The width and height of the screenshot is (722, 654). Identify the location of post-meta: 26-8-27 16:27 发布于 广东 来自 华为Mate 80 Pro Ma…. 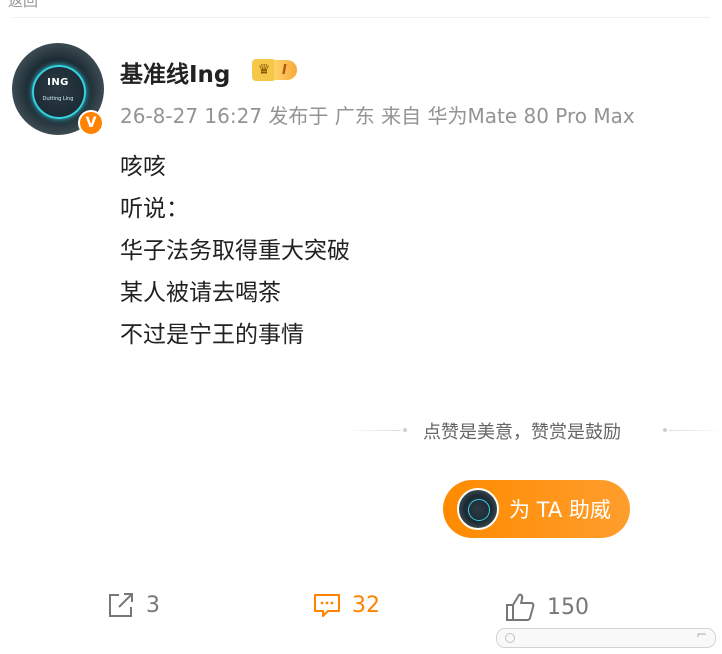
(377, 116).